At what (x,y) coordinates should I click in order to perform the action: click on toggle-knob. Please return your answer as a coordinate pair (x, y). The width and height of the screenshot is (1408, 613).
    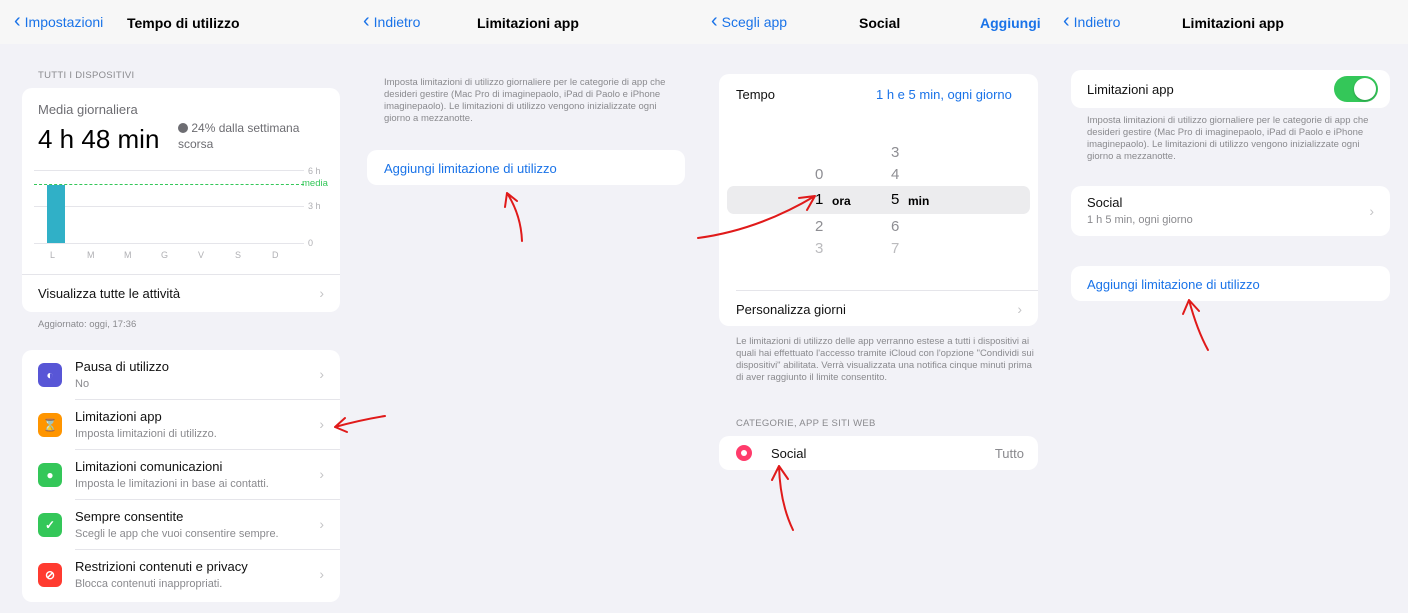
    Looking at the image, I should click on (1365, 89).